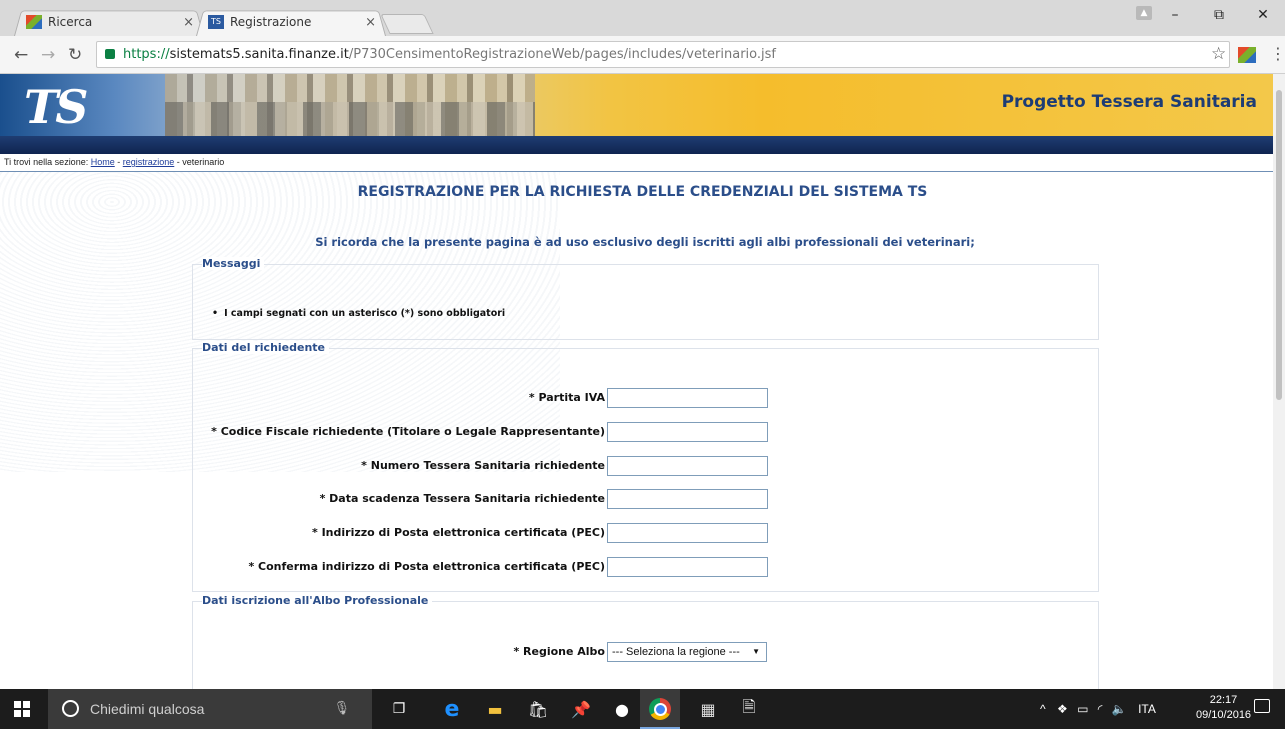 Image resolution: width=1285 pixels, height=729 pixels. Describe the element at coordinates (317, 600) in the screenshot. I see `albo-legend: Dati iscrizione all'Albo Professionale` at that location.